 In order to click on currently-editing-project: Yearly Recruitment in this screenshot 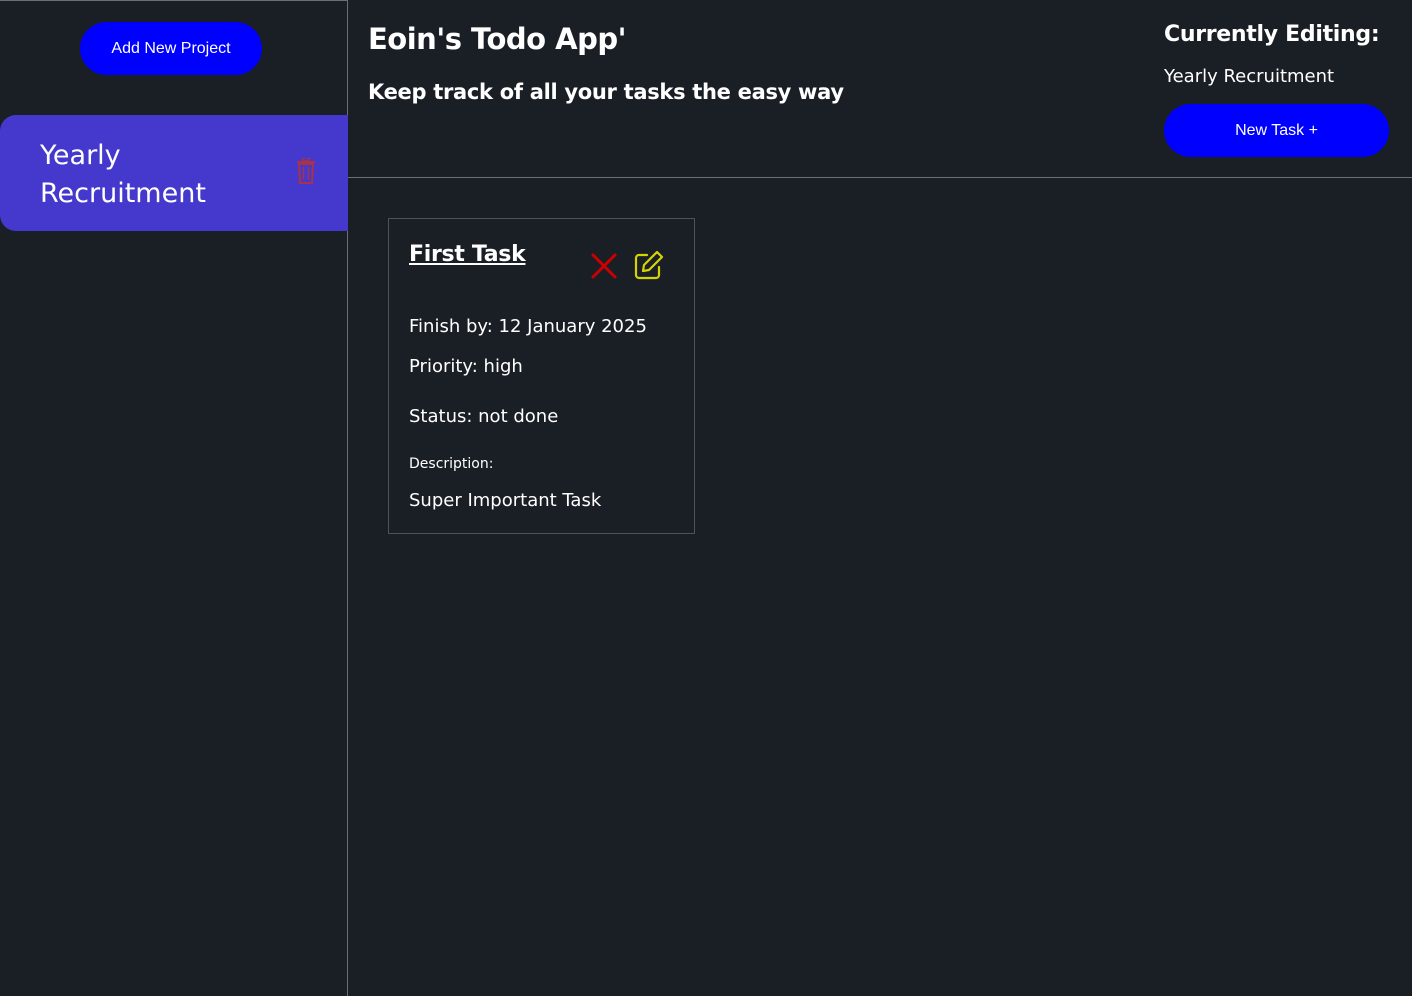, I will do `click(1249, 76)`.